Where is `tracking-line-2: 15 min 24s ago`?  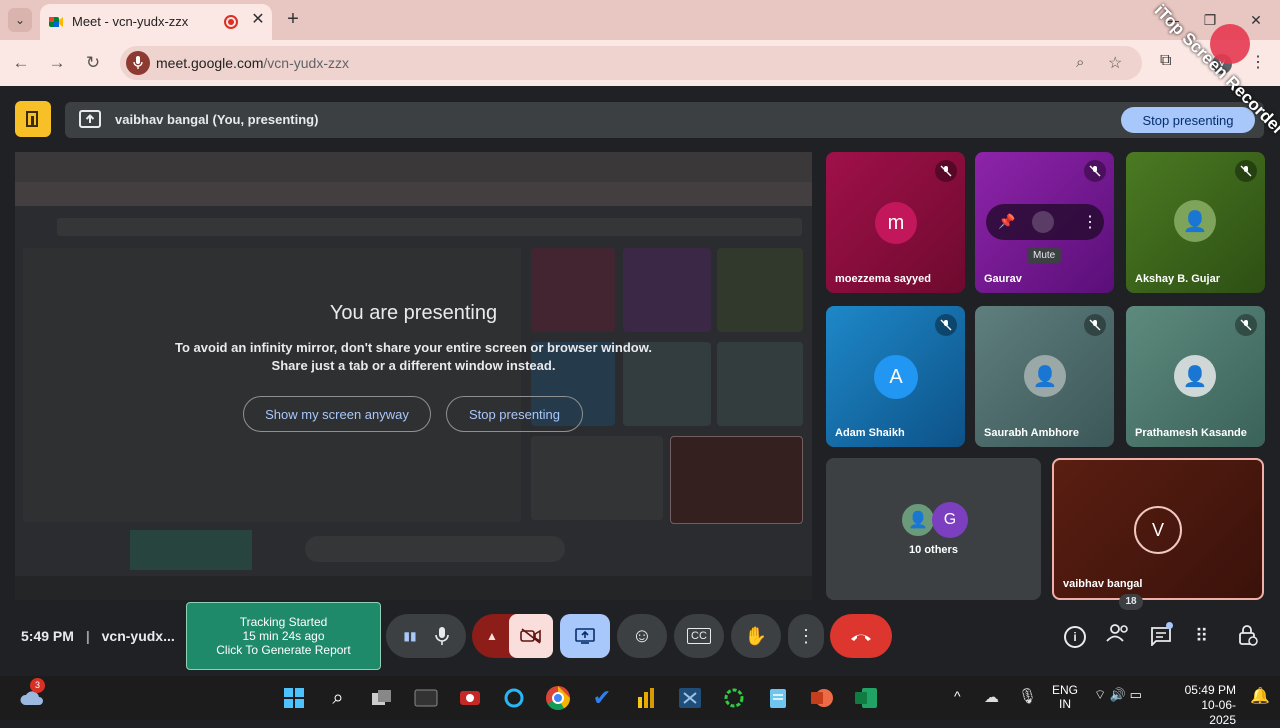
tracking-line-2: 15 min 24s ago is located at coordinates (283, 636).